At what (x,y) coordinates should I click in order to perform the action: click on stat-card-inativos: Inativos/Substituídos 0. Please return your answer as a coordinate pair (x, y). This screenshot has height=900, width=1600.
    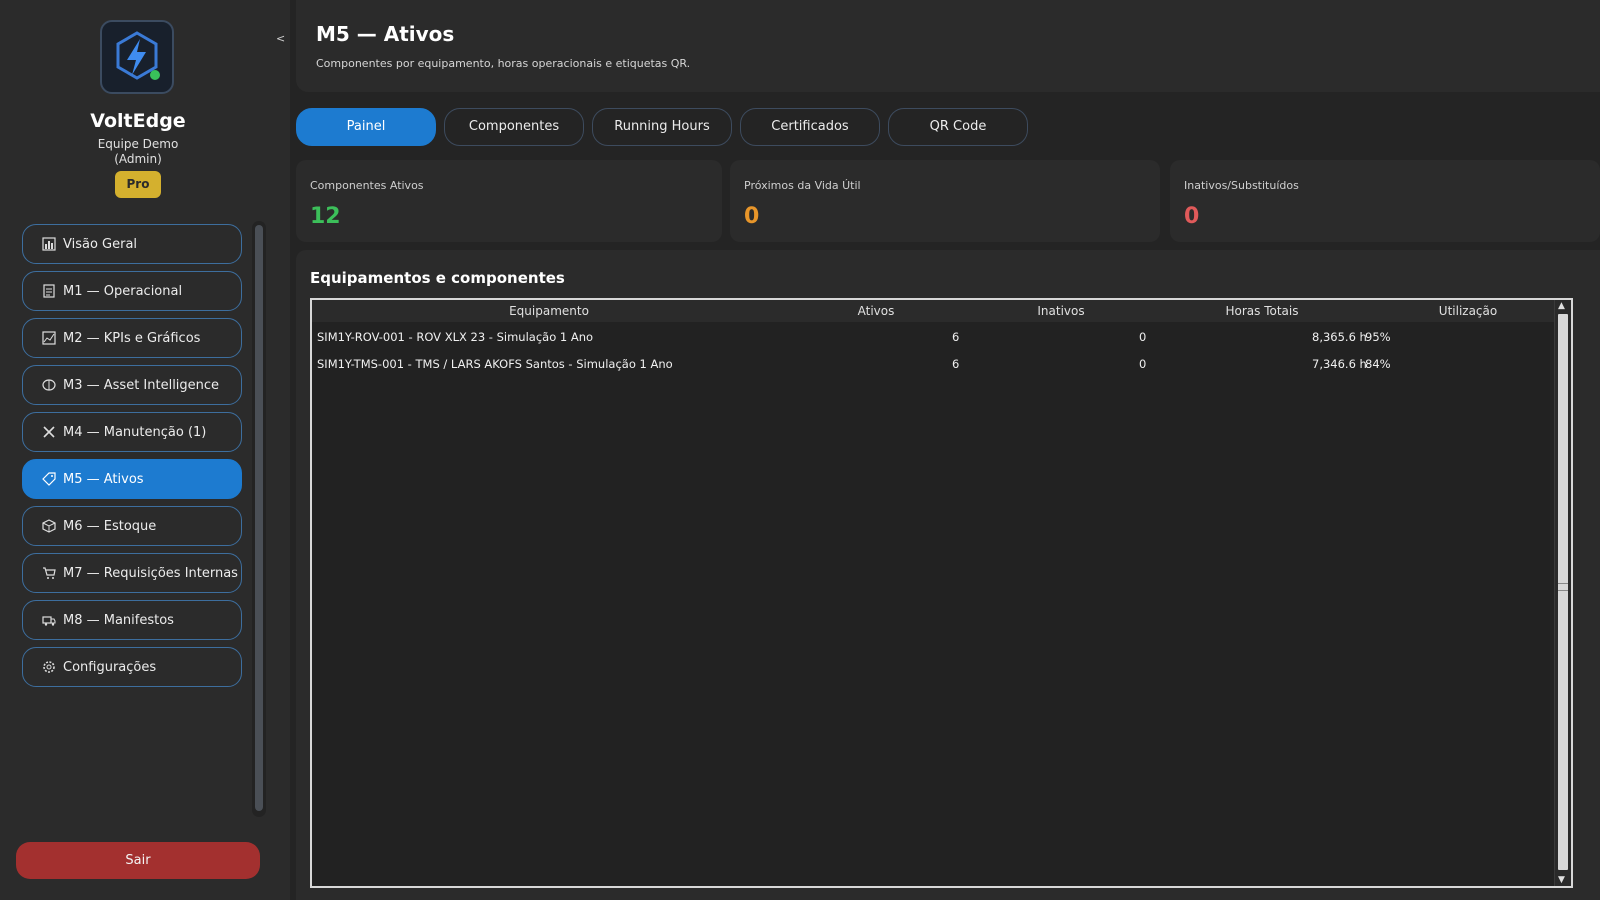
    Looking at the image, I should click on (1385, 201).